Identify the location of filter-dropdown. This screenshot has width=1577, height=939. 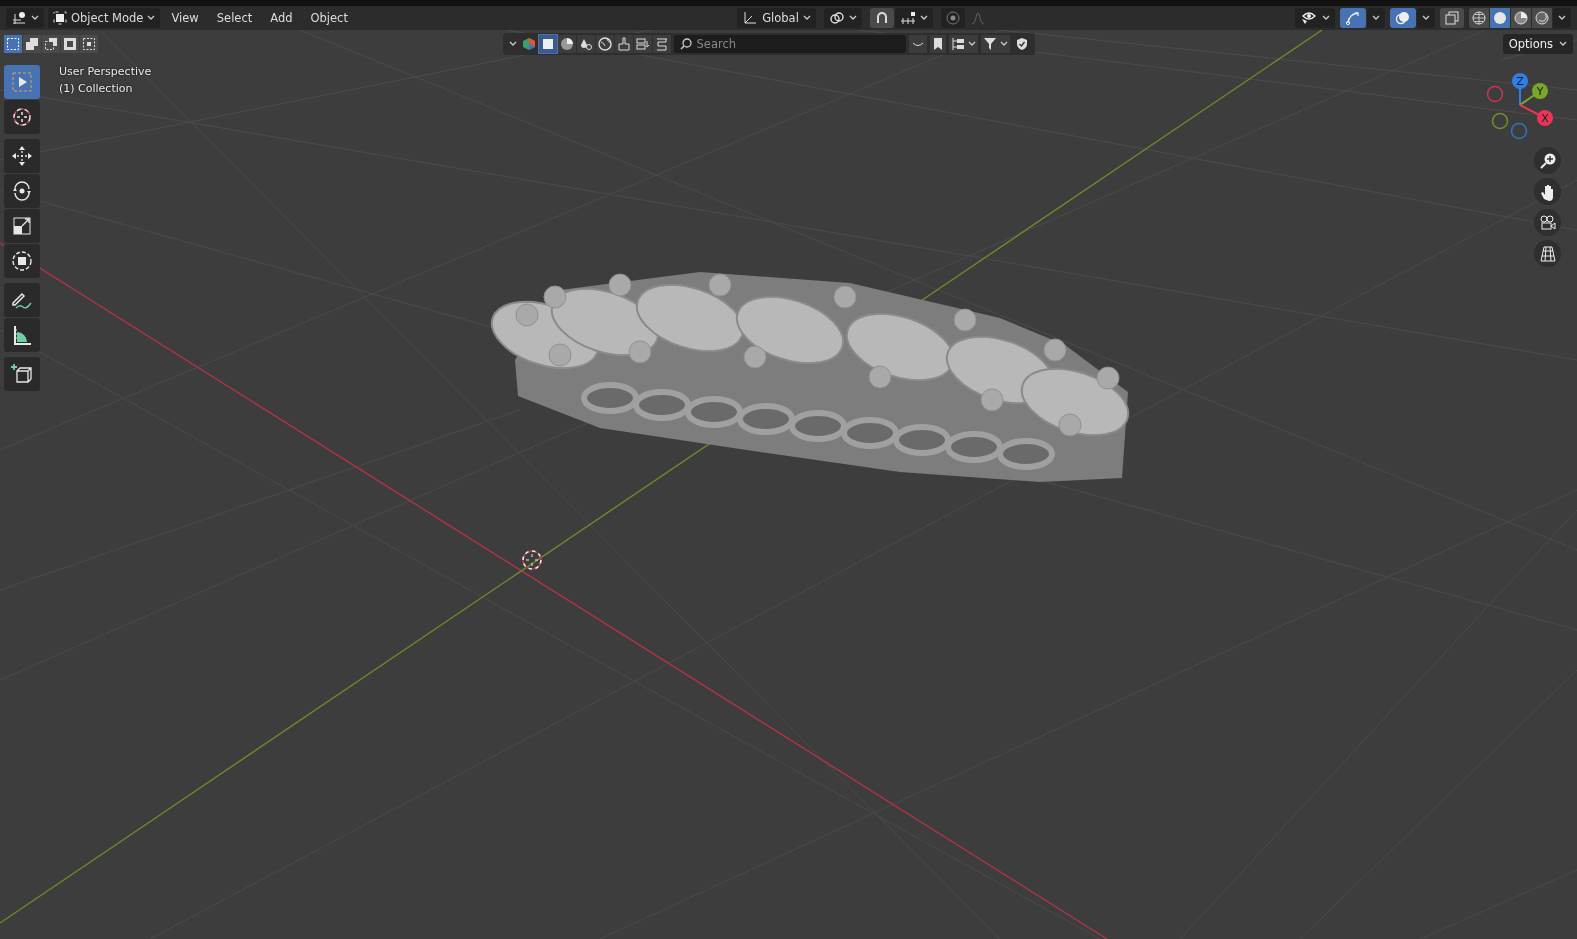
(995, 44).